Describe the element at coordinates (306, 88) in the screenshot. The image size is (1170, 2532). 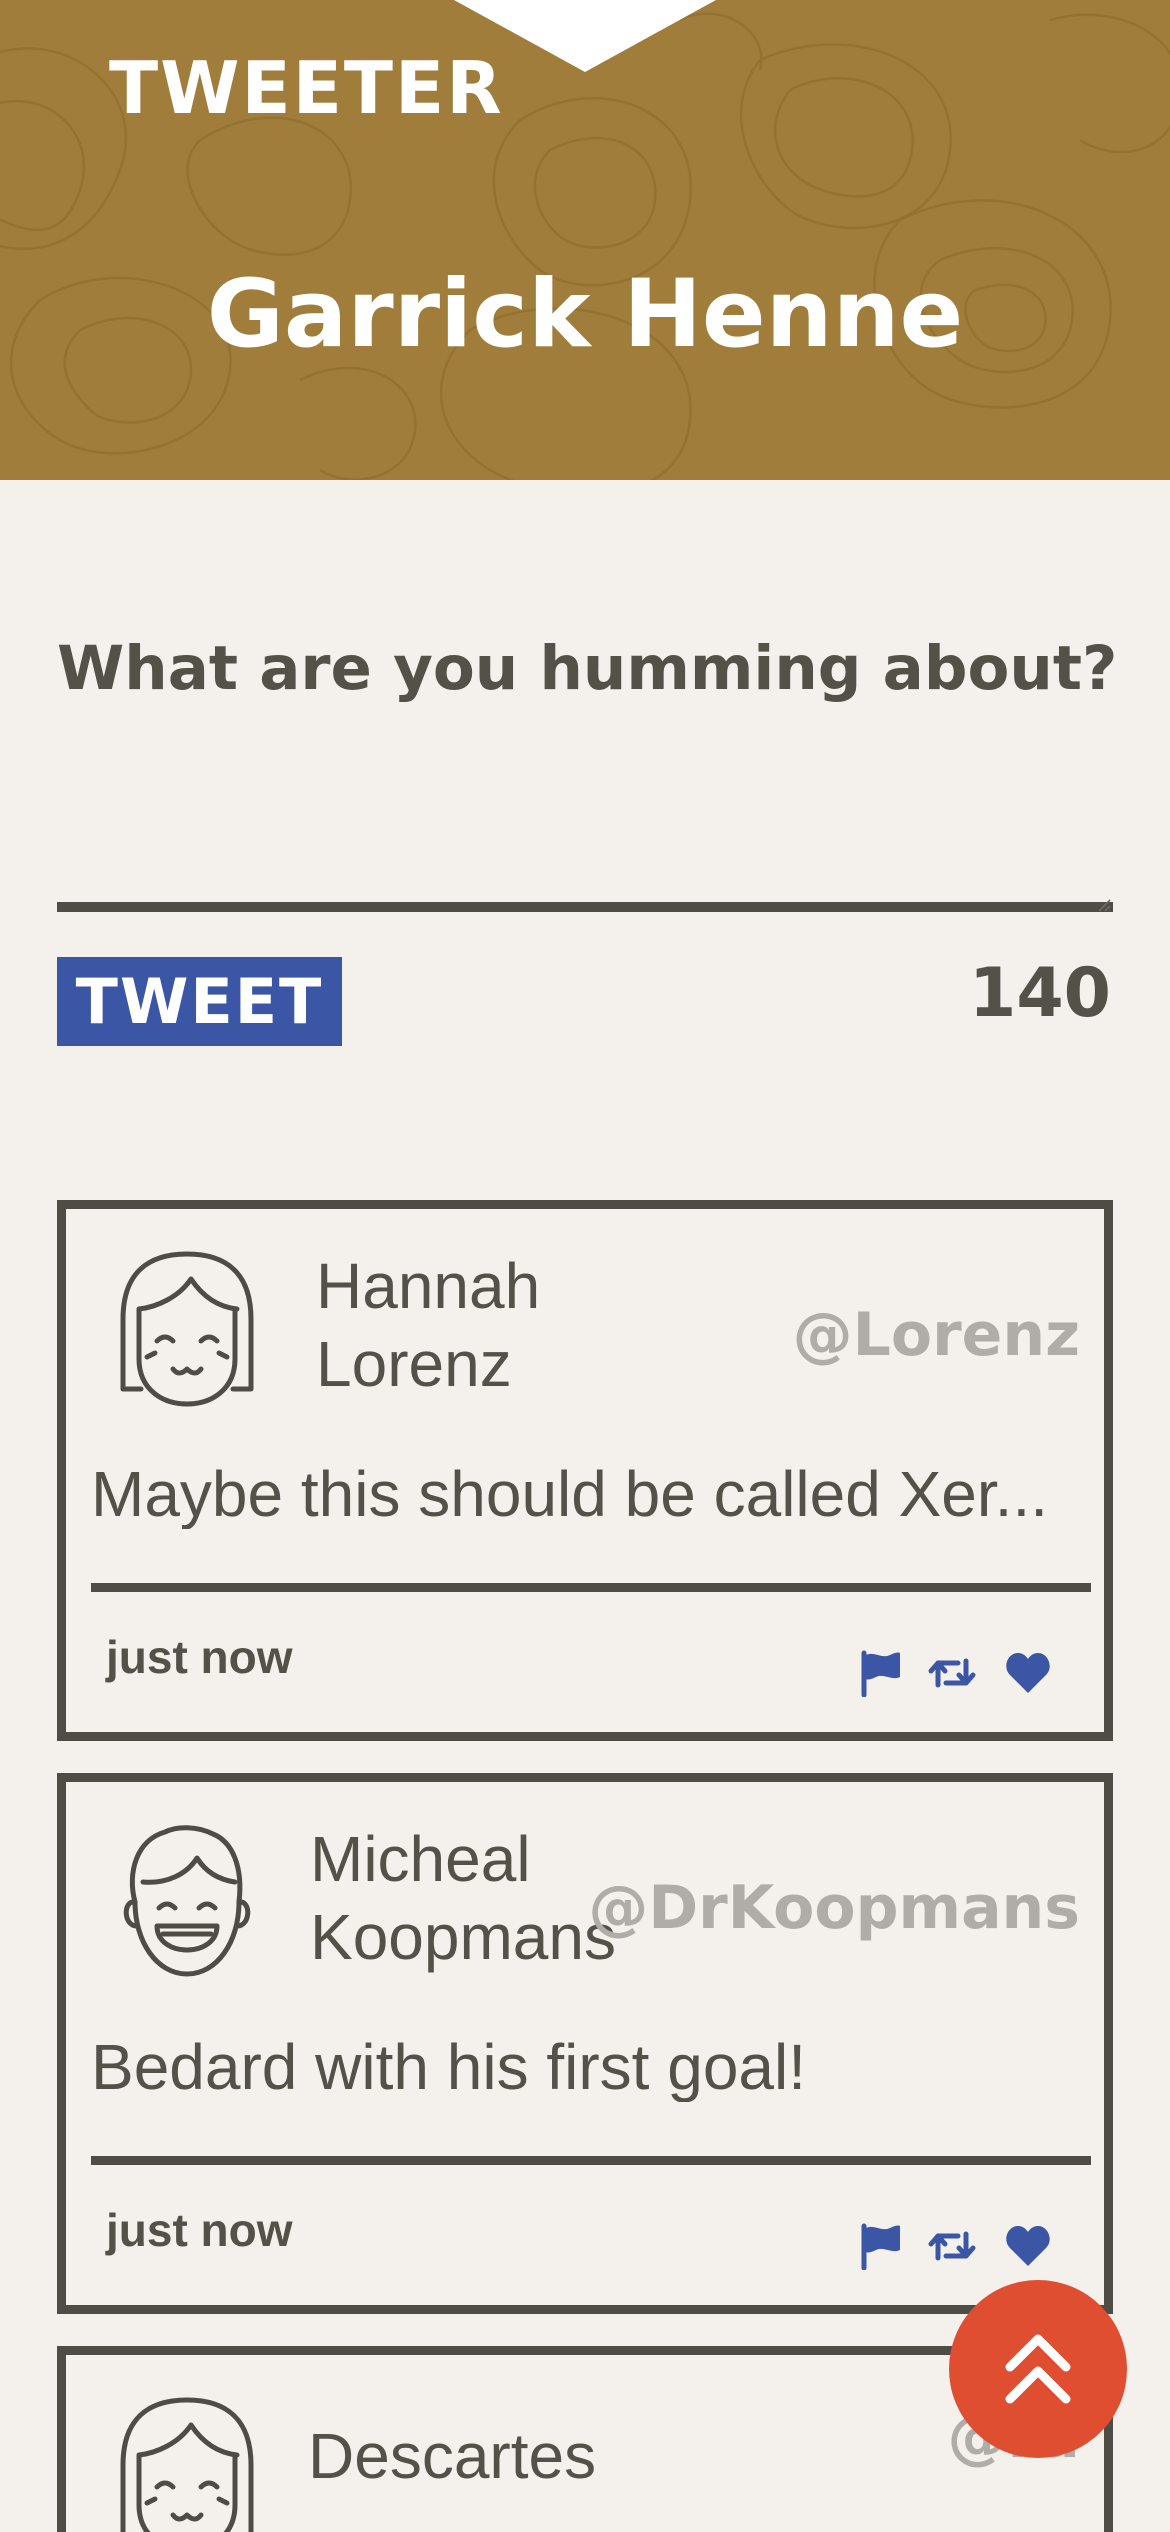
I see `app-brand: TWEETER` at that location.